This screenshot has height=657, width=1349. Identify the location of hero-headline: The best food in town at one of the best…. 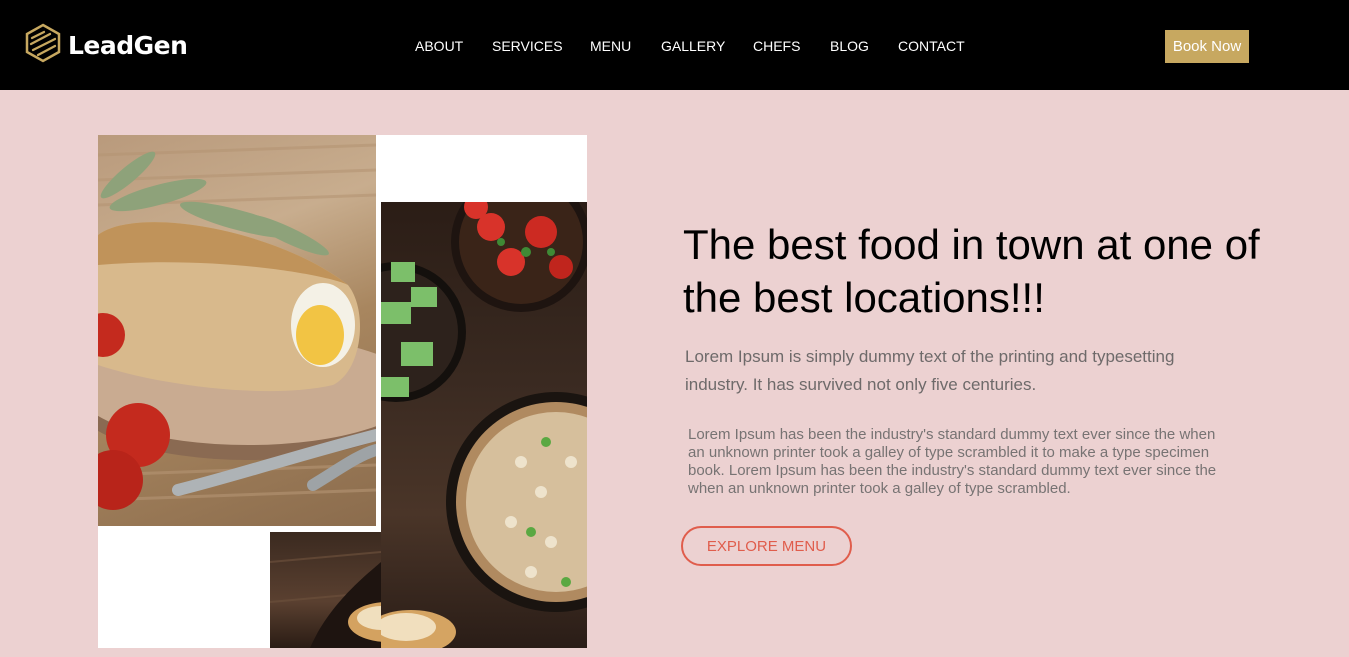
(971, 271).